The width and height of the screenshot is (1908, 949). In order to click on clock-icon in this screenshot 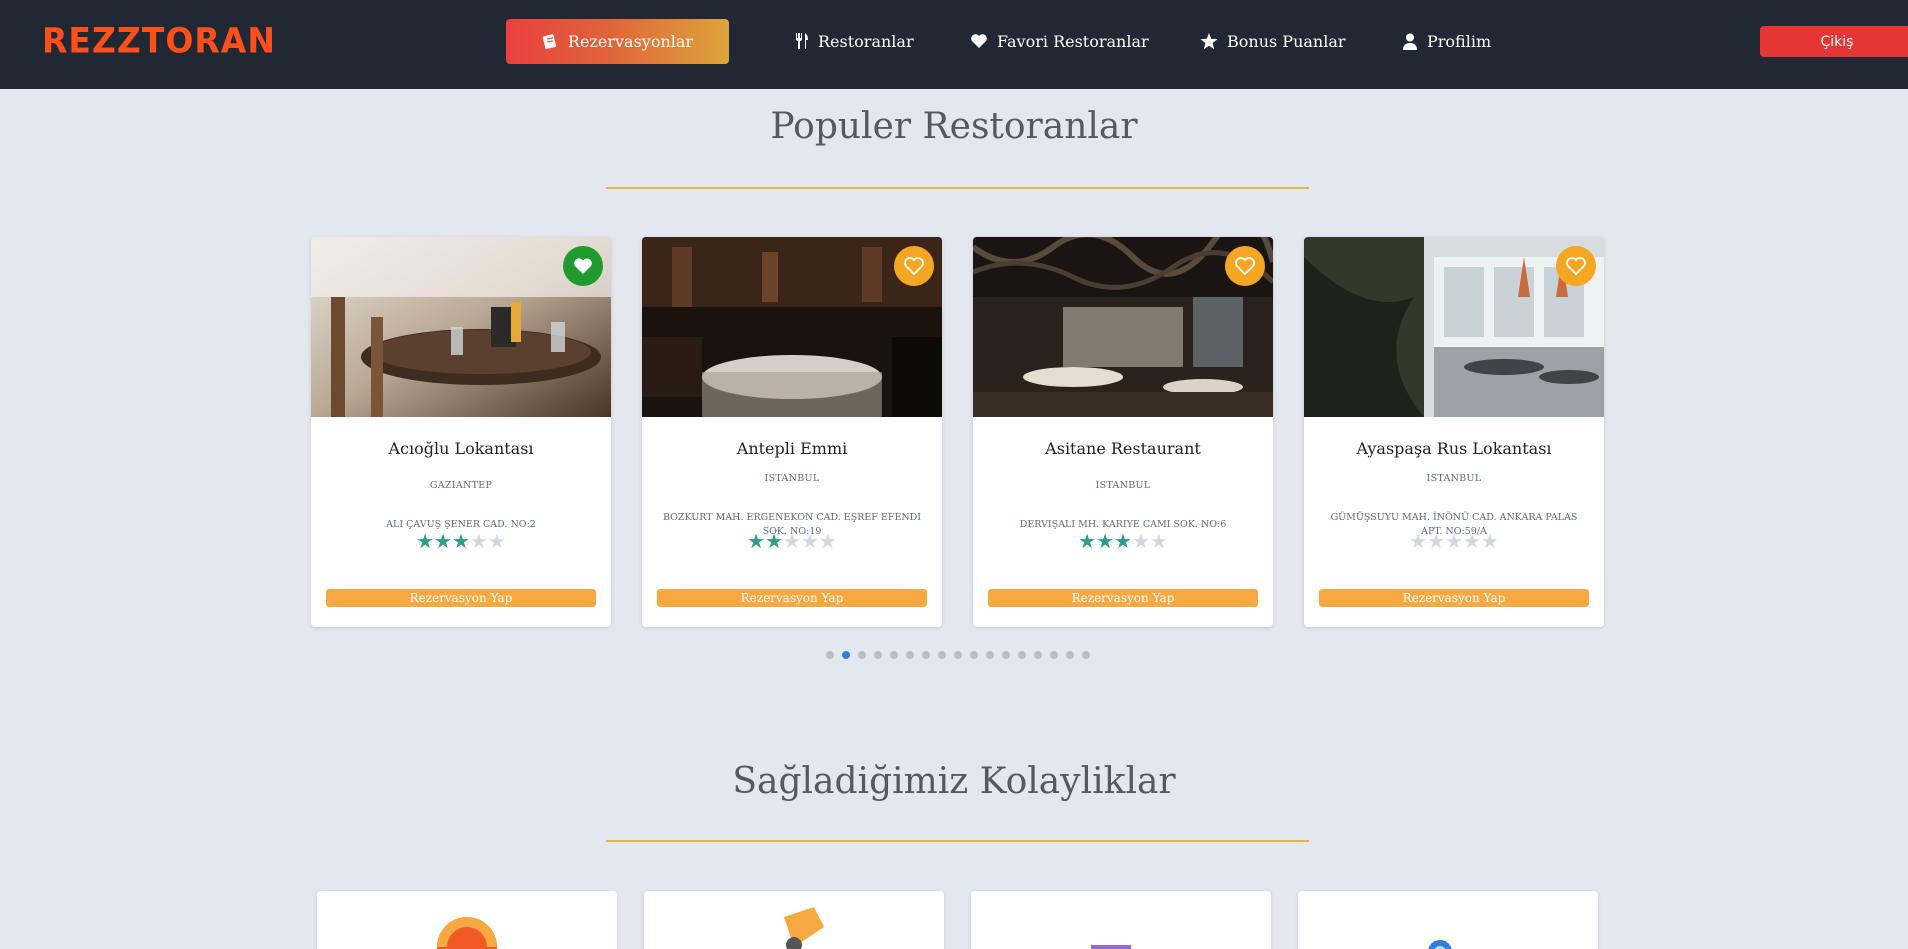, I will do `click(467, 933)`.